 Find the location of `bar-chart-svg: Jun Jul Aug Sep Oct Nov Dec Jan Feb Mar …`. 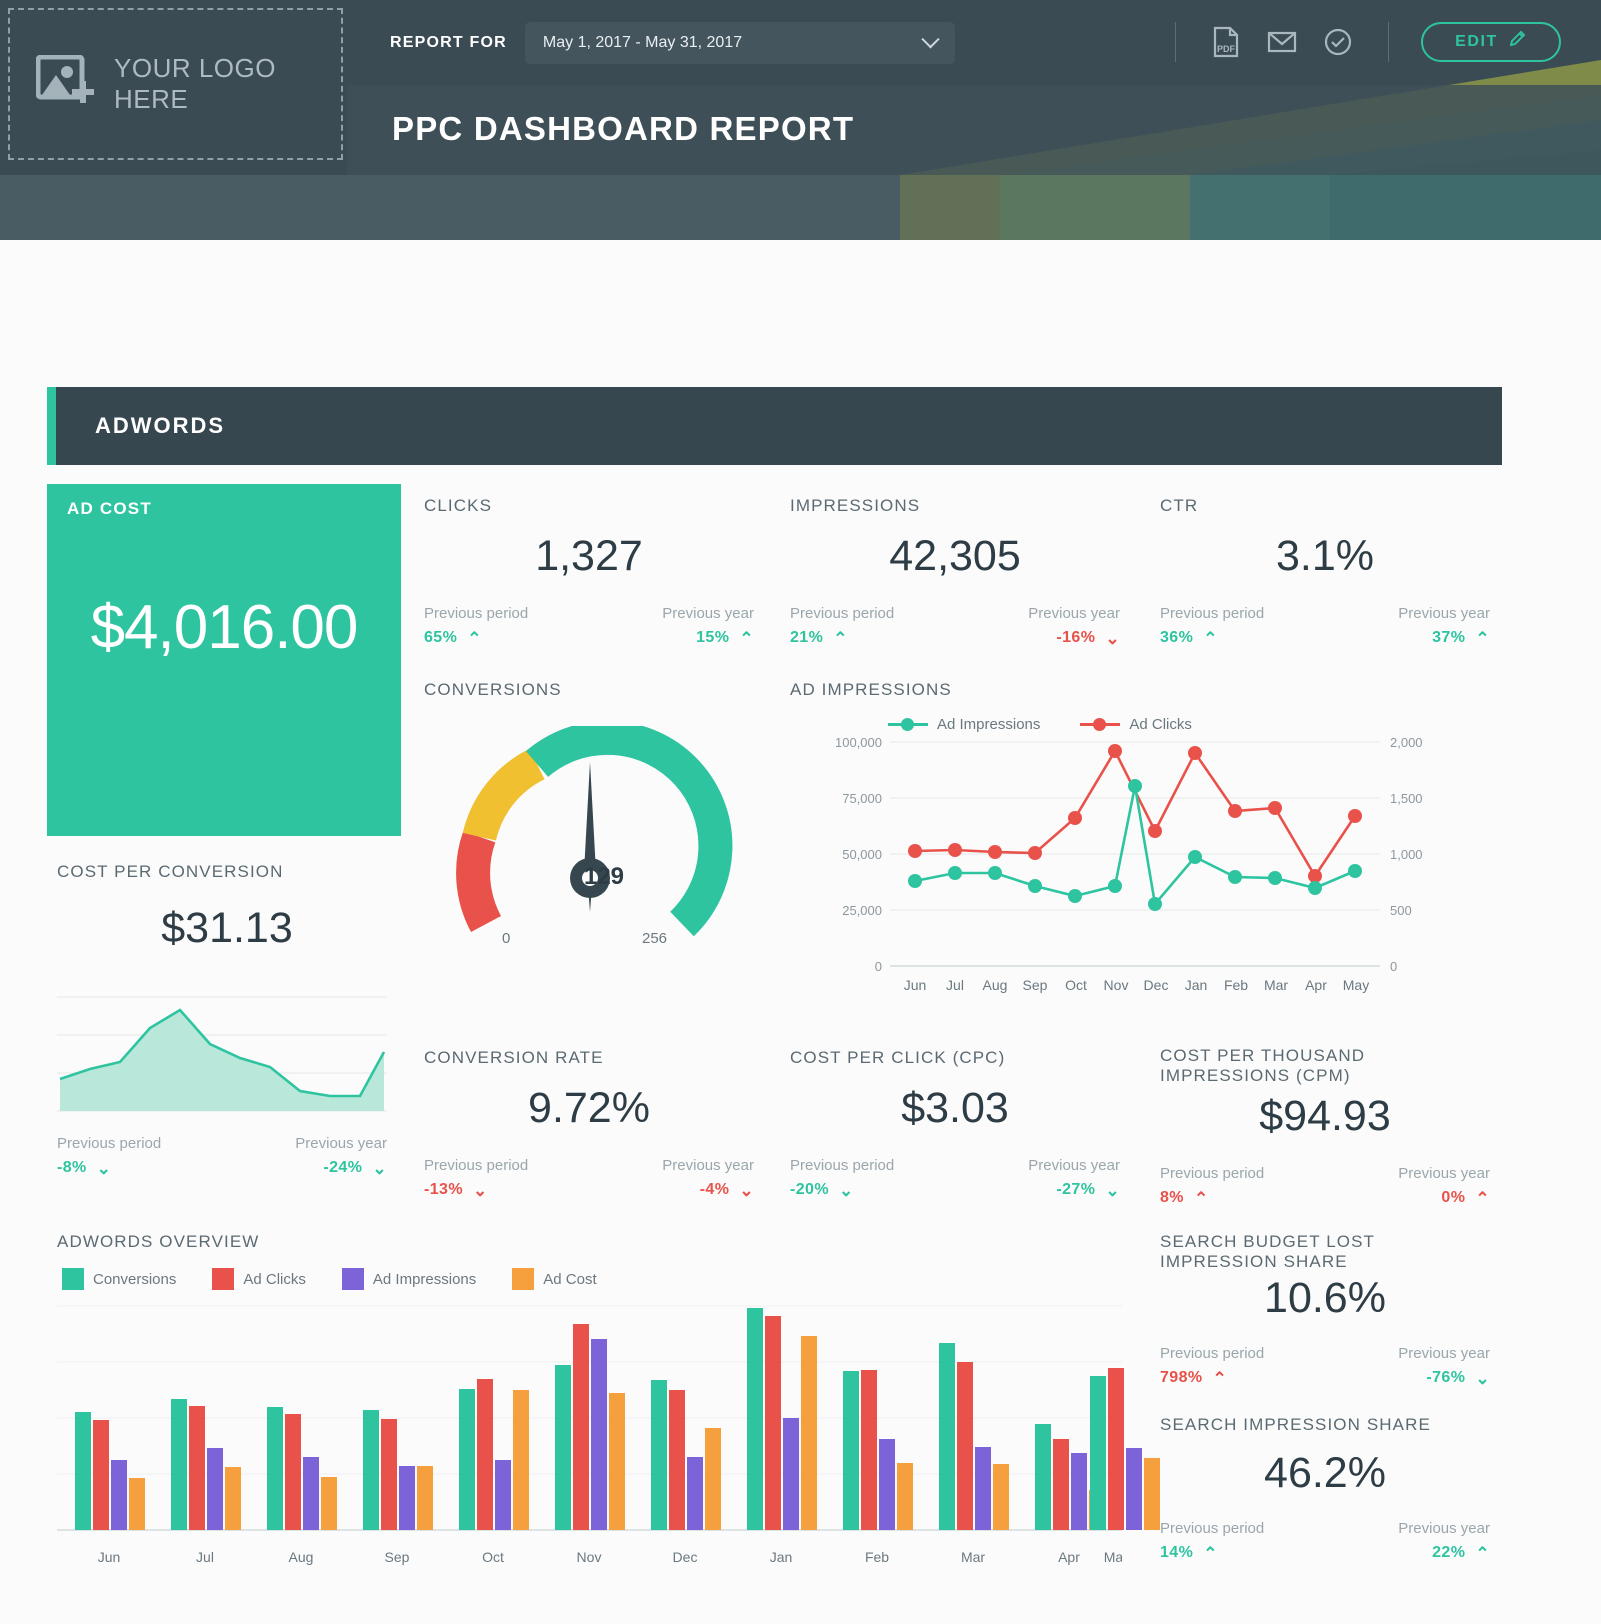

bar-chart-svg: Jun Jul Aug Sep Oct Nov Dec Jan Feb Mar … is located at coordinates (611, 1435).